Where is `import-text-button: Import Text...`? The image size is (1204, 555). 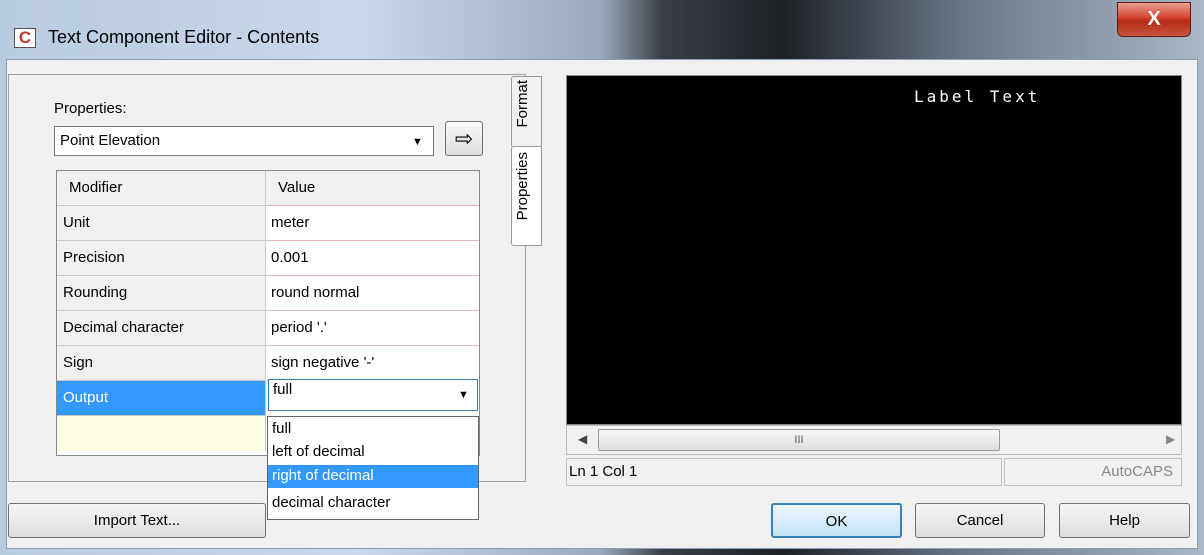 import-text-button: Import Text... is located at coordinates (137, 520).